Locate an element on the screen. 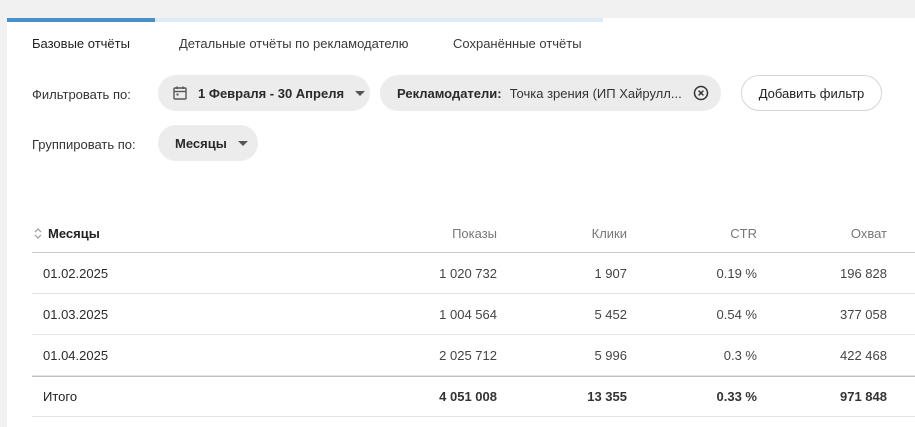 This screenshot has width=915, height=427. tab-saved-reports: Сохранённые отчёты is located at coordinates (517, 44).